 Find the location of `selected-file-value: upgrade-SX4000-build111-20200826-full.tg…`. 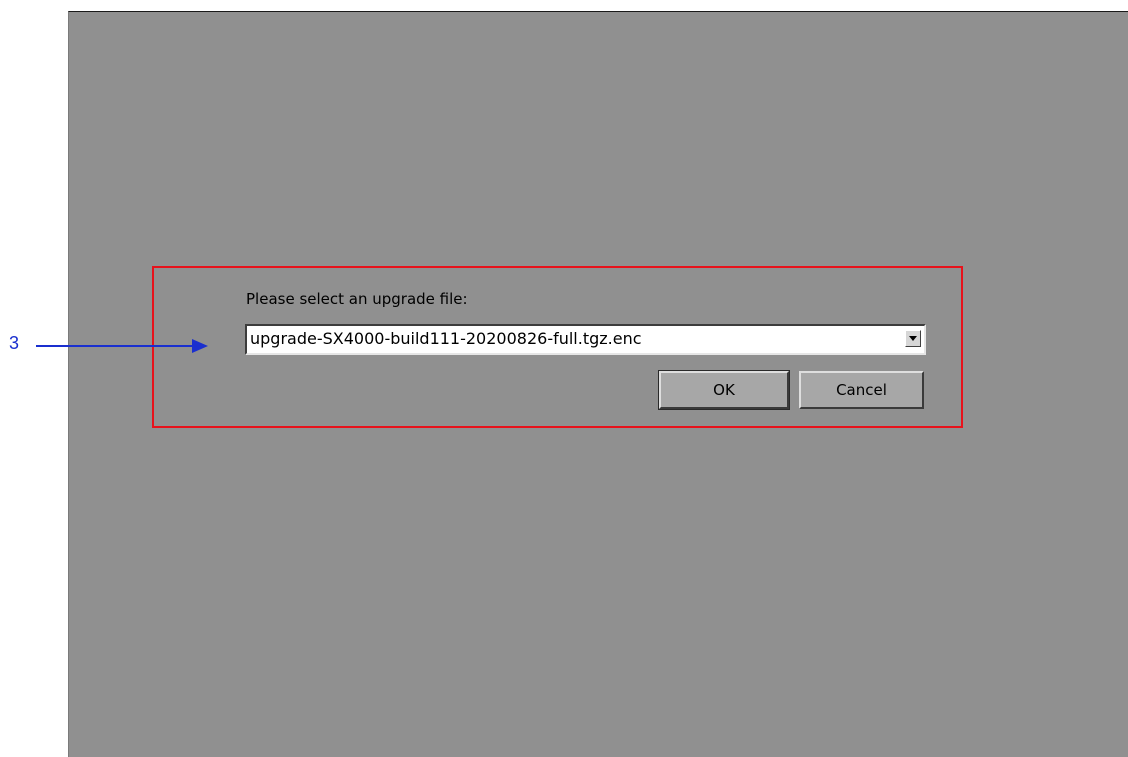

selected-file-value: upgrade-SX4000-build111-20200826-full.tg… is located at coordinates (446, 338).